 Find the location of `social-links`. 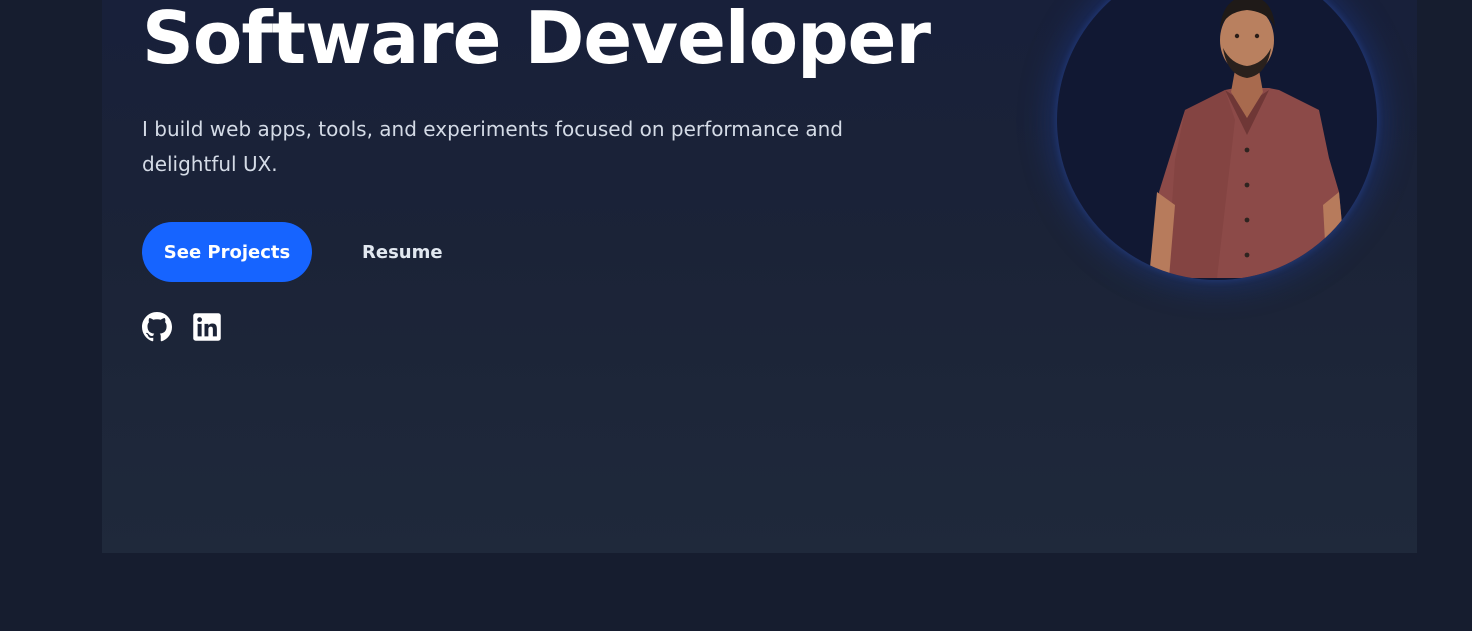

social-links is located at coordinates (192, 327).